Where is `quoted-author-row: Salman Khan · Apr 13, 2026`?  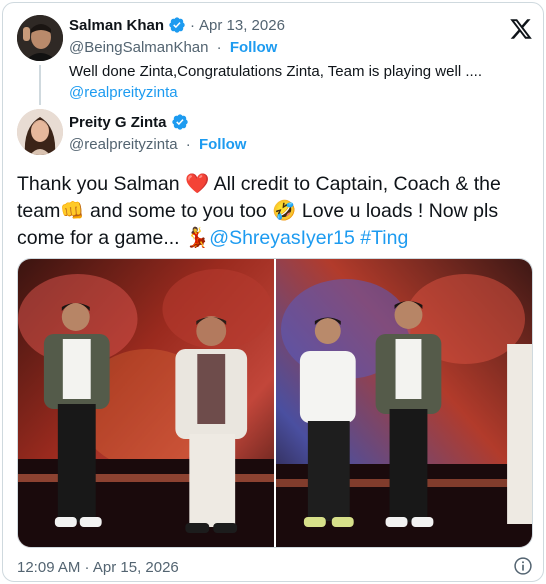 quoted-author-row: Salman Khan · Apr 13, 2026 is located at coordinates (177, 25).